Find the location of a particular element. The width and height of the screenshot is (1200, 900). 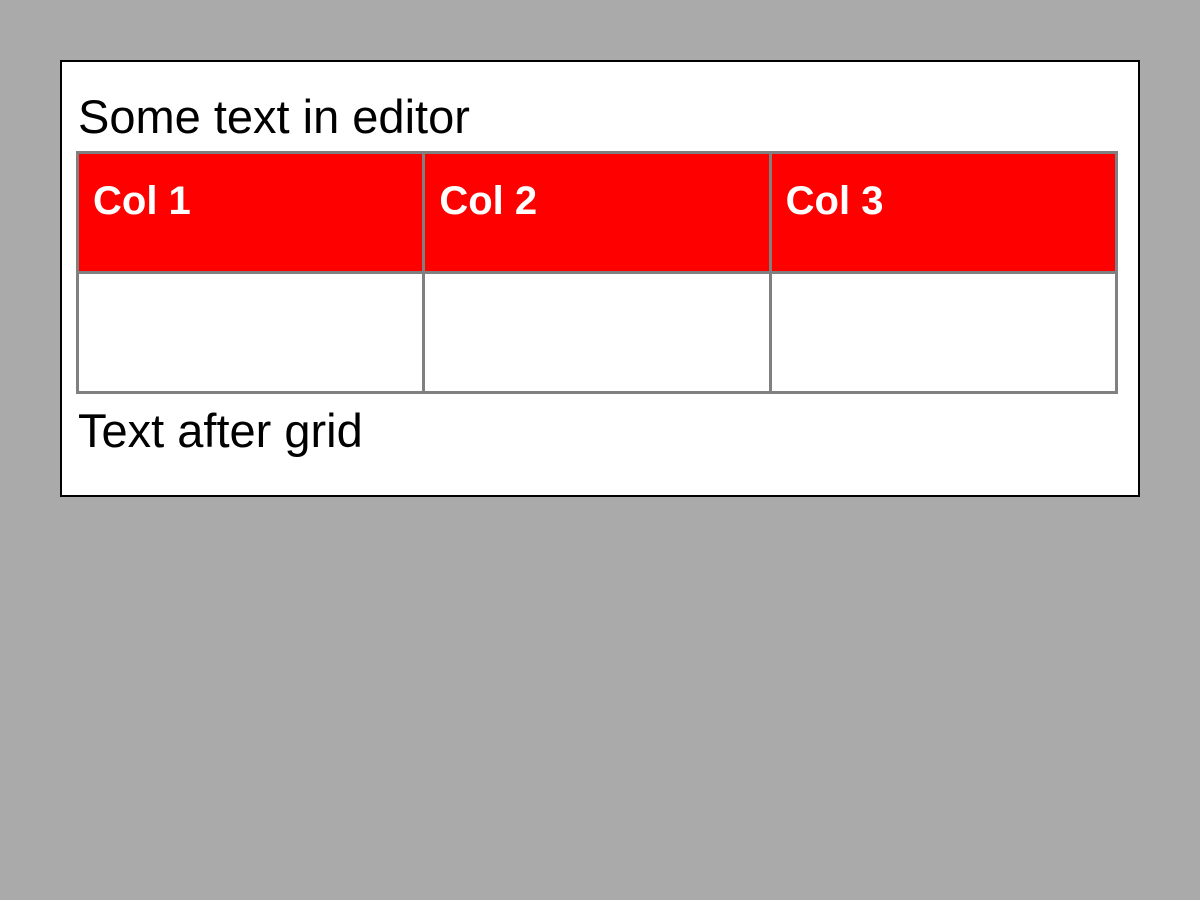

grid-header-col-1: Col 1 is located at coordinates (250, 212).